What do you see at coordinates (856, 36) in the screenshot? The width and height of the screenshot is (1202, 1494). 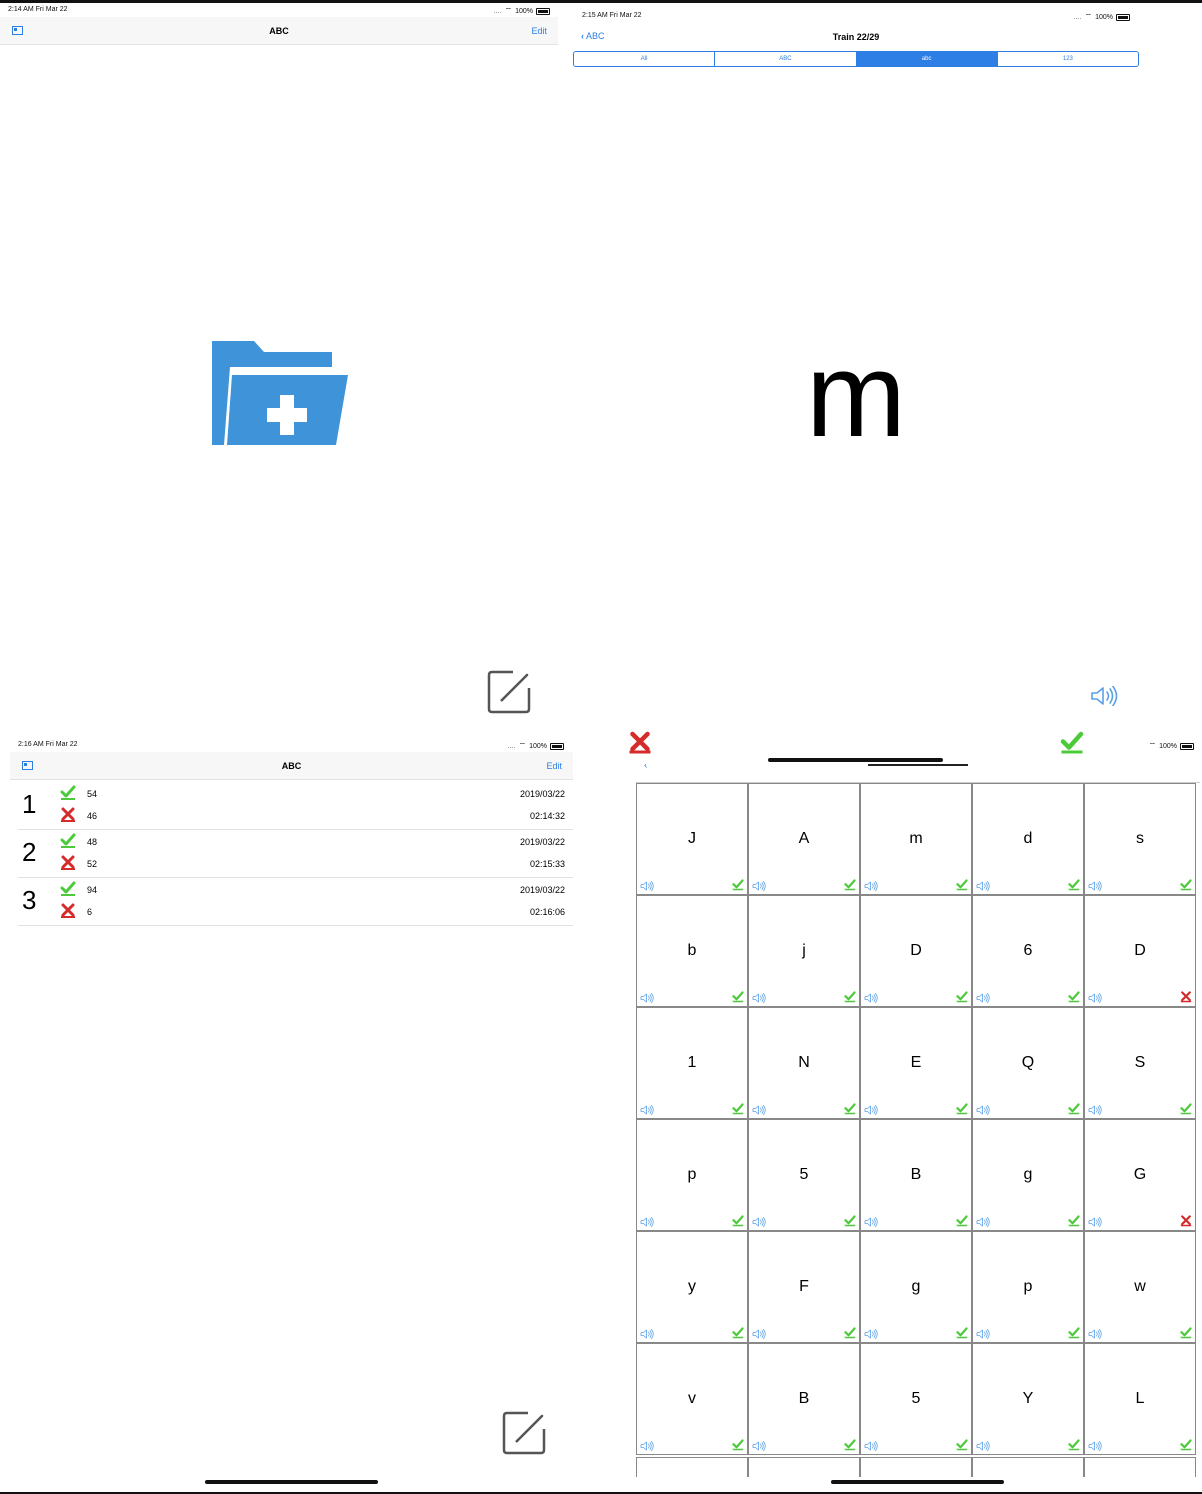 I see `nav-bar: ‹ ABC Train 22/29` at bounding box center [856, 36].